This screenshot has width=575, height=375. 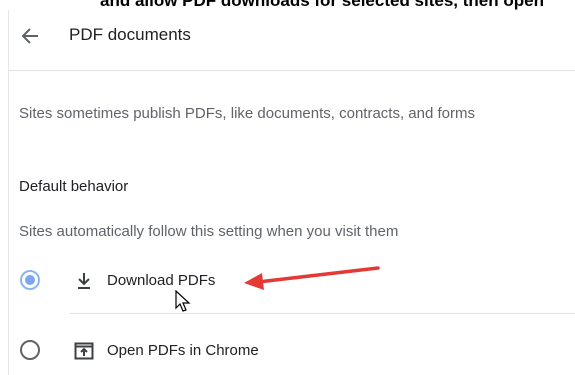 What do you see at coordinates (30, 280) in the screenshot?
I see `radio-download-pdfs` at bounding box center [30, 280].